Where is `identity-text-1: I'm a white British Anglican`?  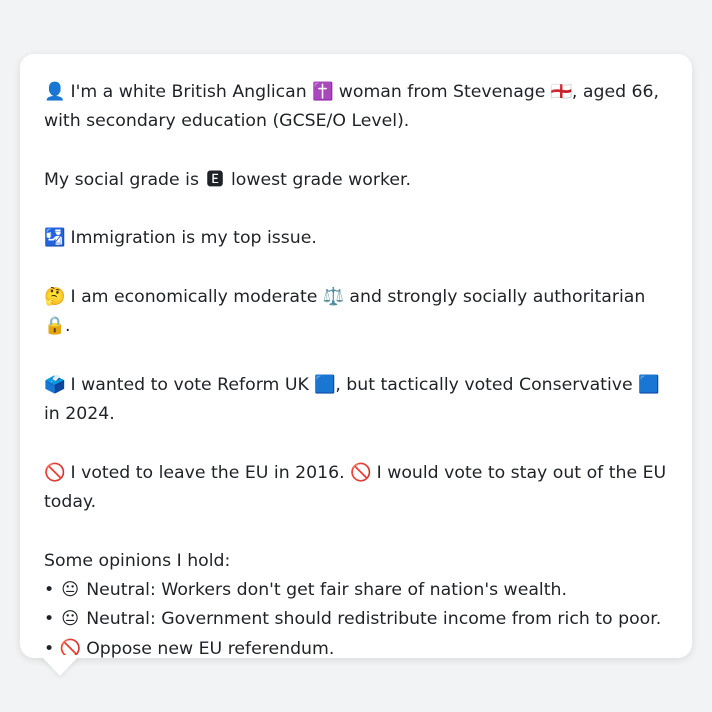
identity-text-1: I'm a white British Anglican is located at coordinates (188, 92).